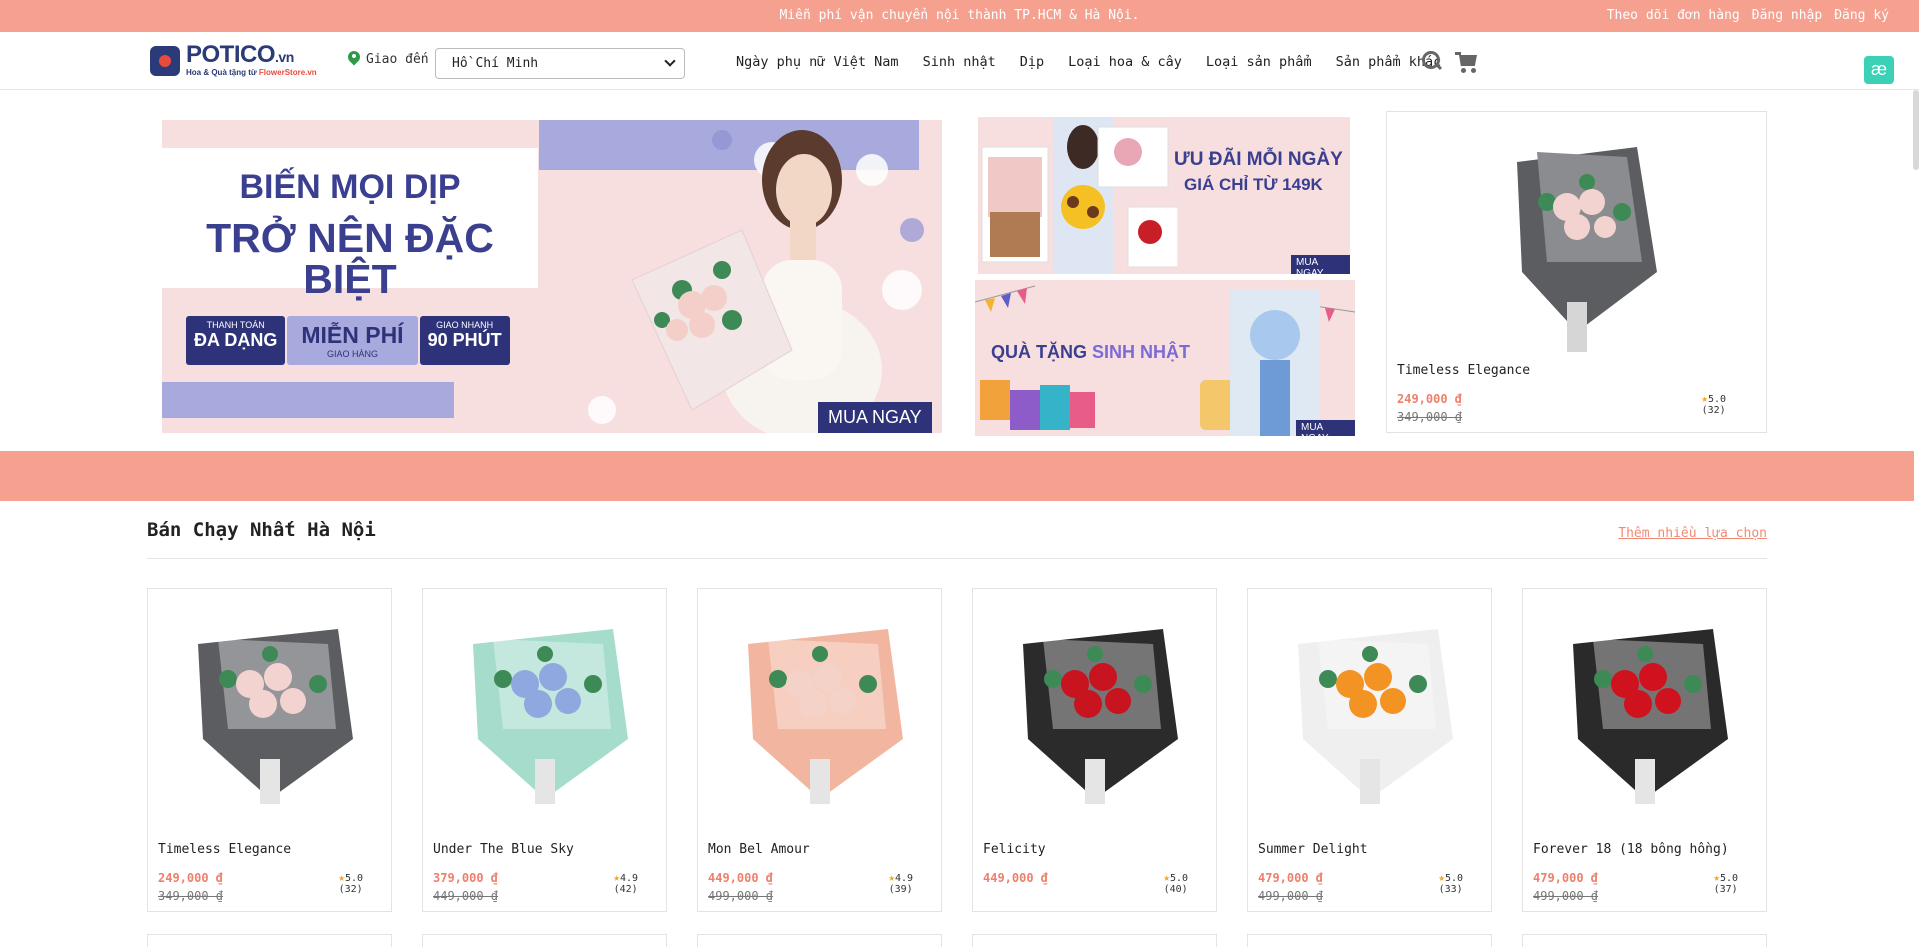  I want to click on birthday-gifts-banner: QUÀ TẶNG SINH NHẬT MUA NGAY, so click(1165, 358).